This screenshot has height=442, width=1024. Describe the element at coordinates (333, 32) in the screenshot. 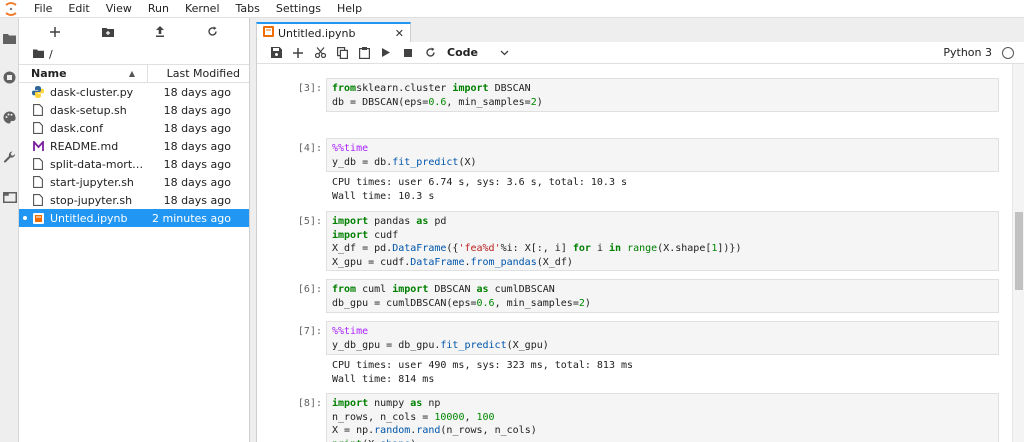

I see `tab-untitled-notebook: Untitled.ipynb ✕` at that location.